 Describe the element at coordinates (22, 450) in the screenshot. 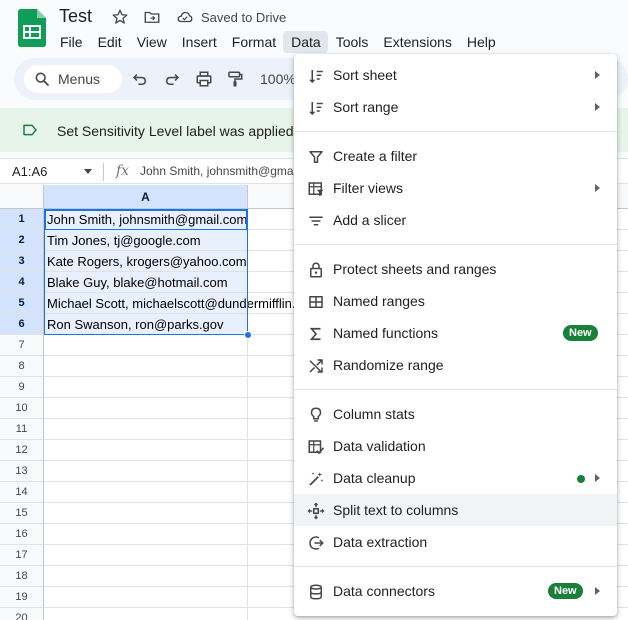

I see `row-header: 12` at that location.